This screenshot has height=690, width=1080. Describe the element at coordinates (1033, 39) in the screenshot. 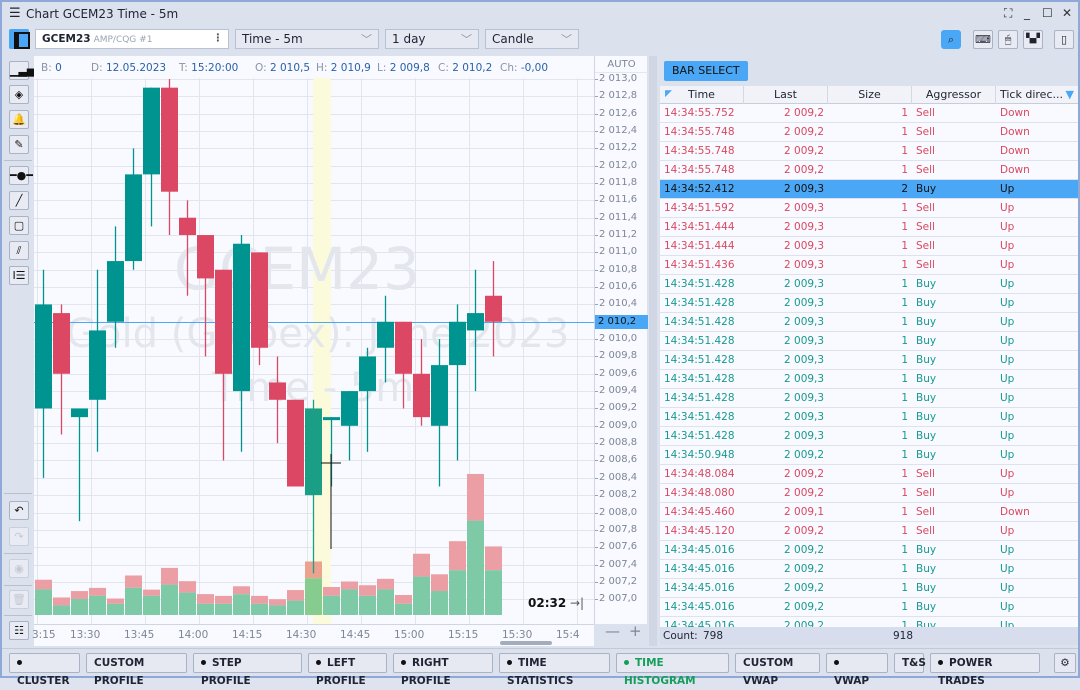

I see `binoculars-icon: ▚▞` at that location.